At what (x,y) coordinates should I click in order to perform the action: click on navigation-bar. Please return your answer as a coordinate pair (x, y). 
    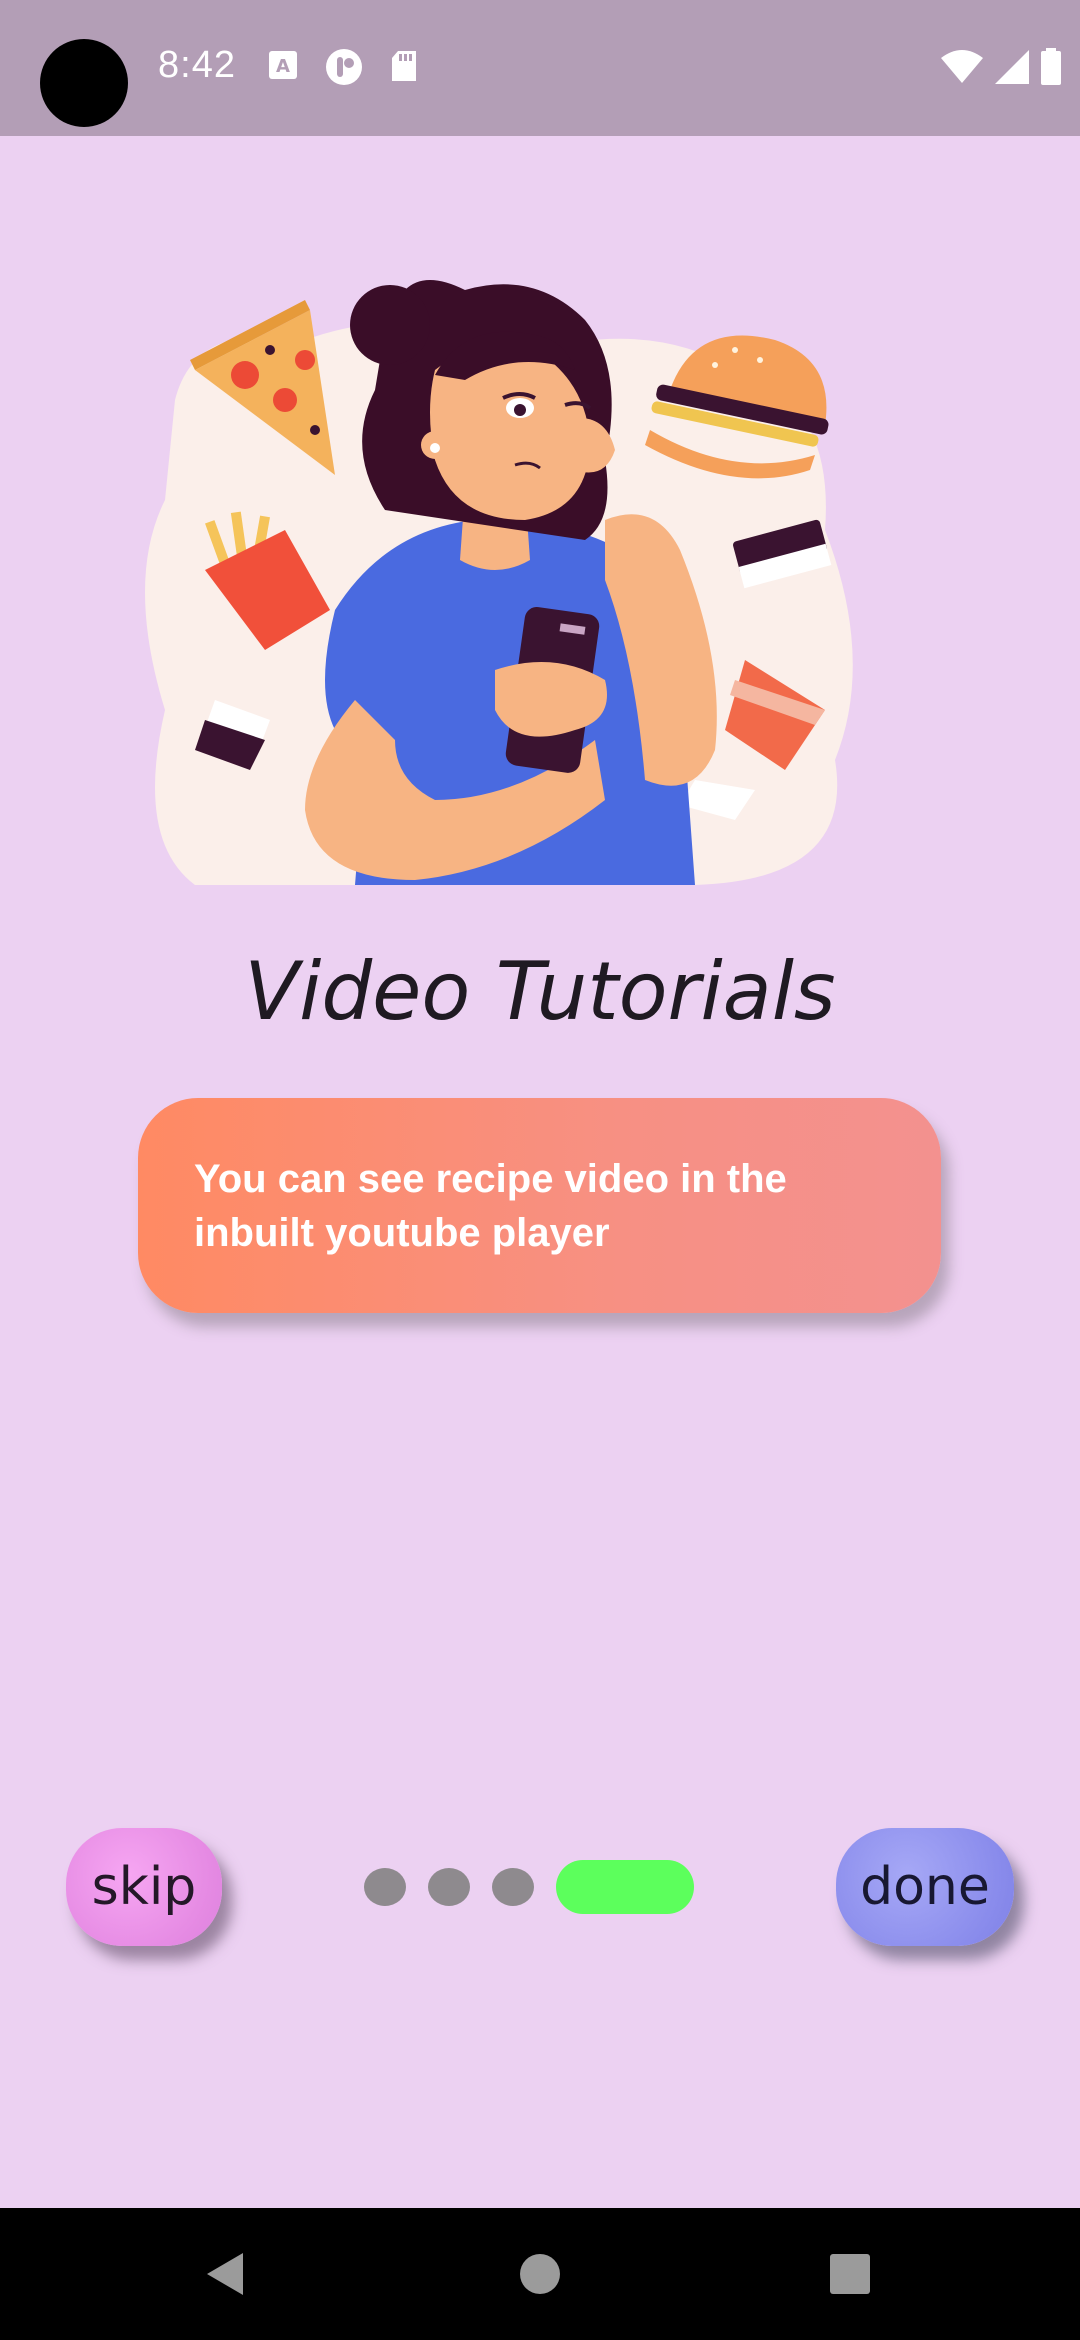
    Looking at the image, I should click on (540, 2274).